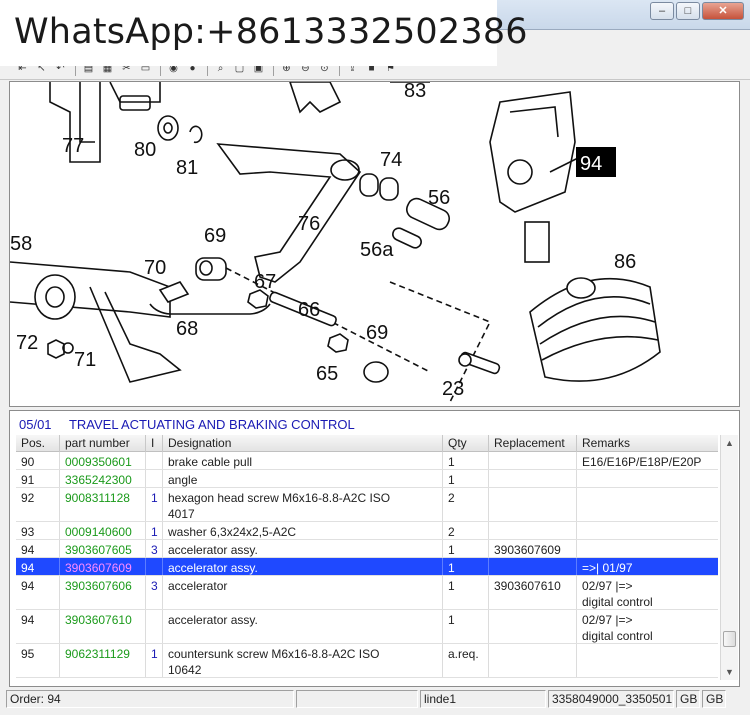 The height and width of the screenshot is (715, 750). Describe the element at coordinates (466, 660) in the screenshot. I see `row-qty: a.req.` at that location.